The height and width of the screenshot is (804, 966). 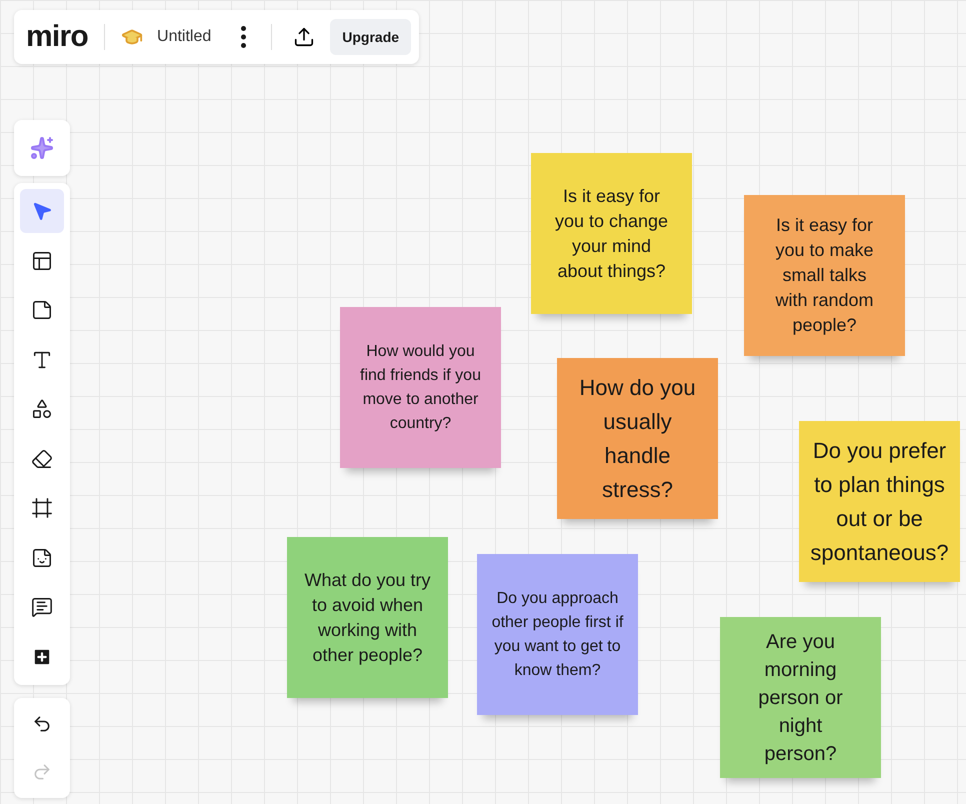 What do you see at coordinates (57, 37) in the screenshot?
I see `logo: miro` at bounding box center [57, 37].